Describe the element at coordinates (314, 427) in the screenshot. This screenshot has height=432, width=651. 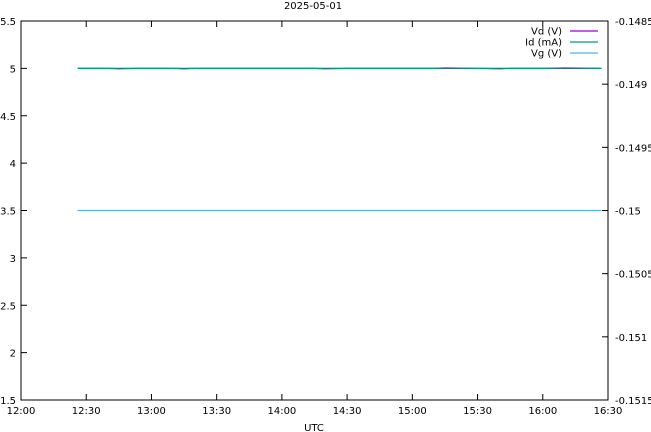
I see `x-axis-label: UTC` at that location.